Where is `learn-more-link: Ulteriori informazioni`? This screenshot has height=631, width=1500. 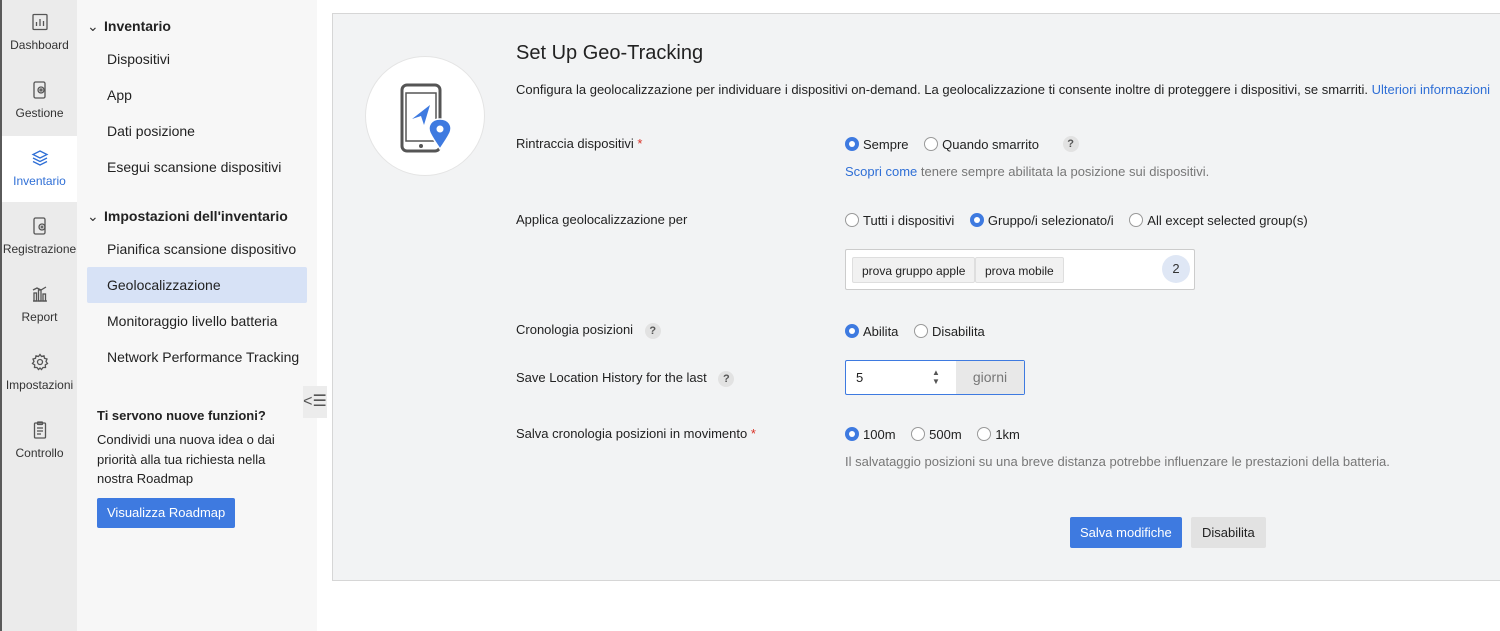
learn-more-link: Ulteriori informazioni is located at coordinates (1431, 89).